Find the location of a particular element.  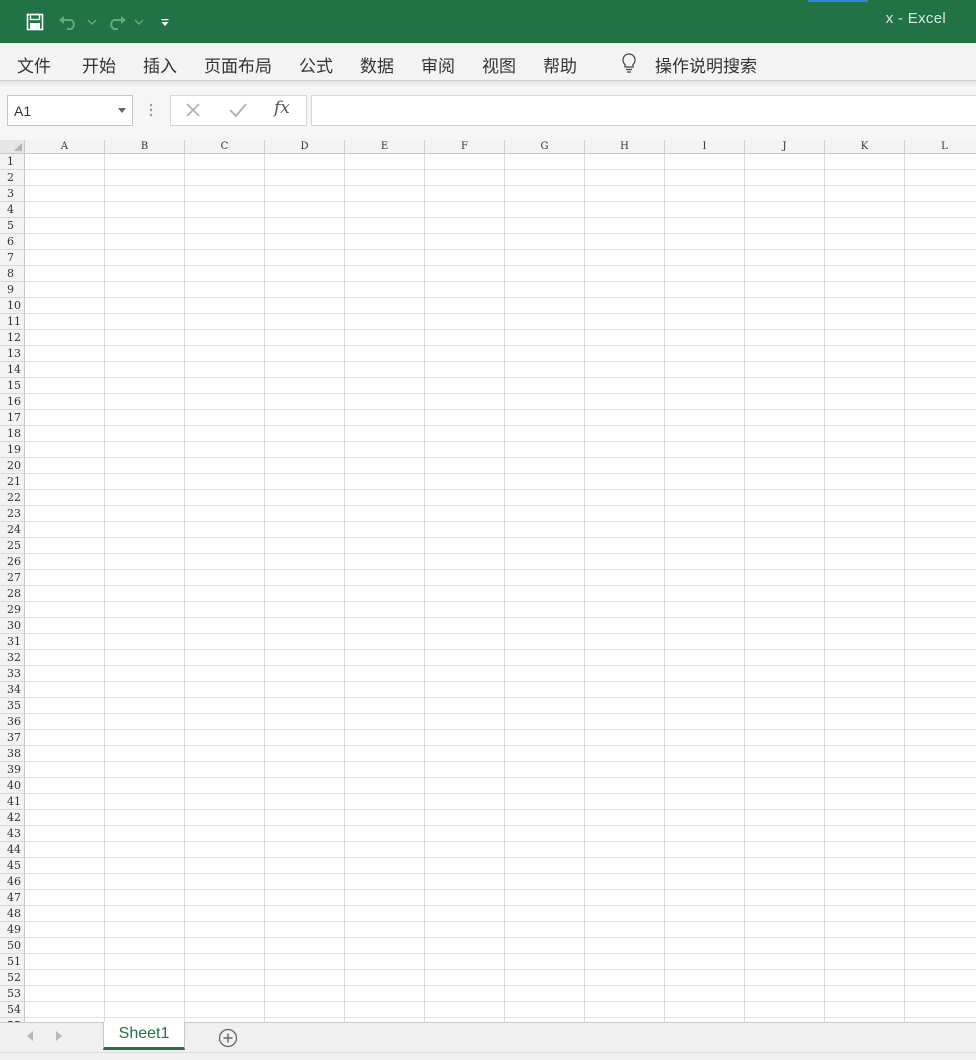

row-header-23: 23 is located at coordinates (12, 514).